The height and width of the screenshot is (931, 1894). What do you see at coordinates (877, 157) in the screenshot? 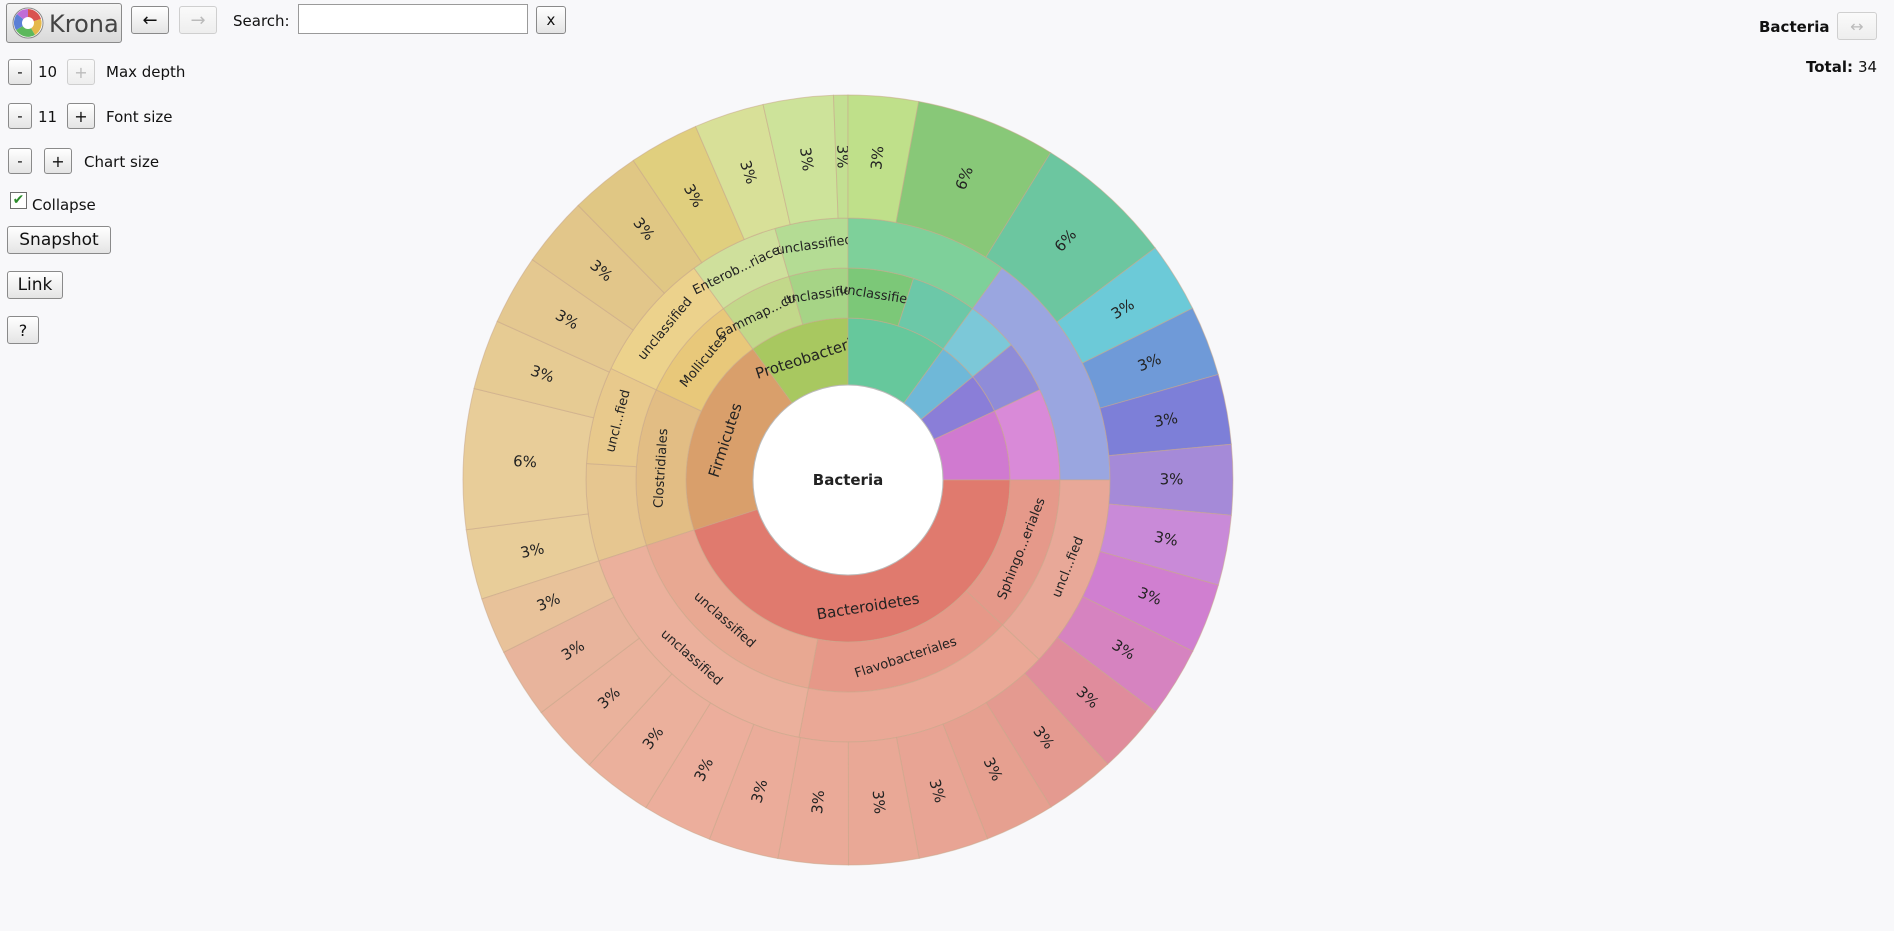
I see `sunburst-label-ring3-10: 3%` at bounding box center [877, 157].